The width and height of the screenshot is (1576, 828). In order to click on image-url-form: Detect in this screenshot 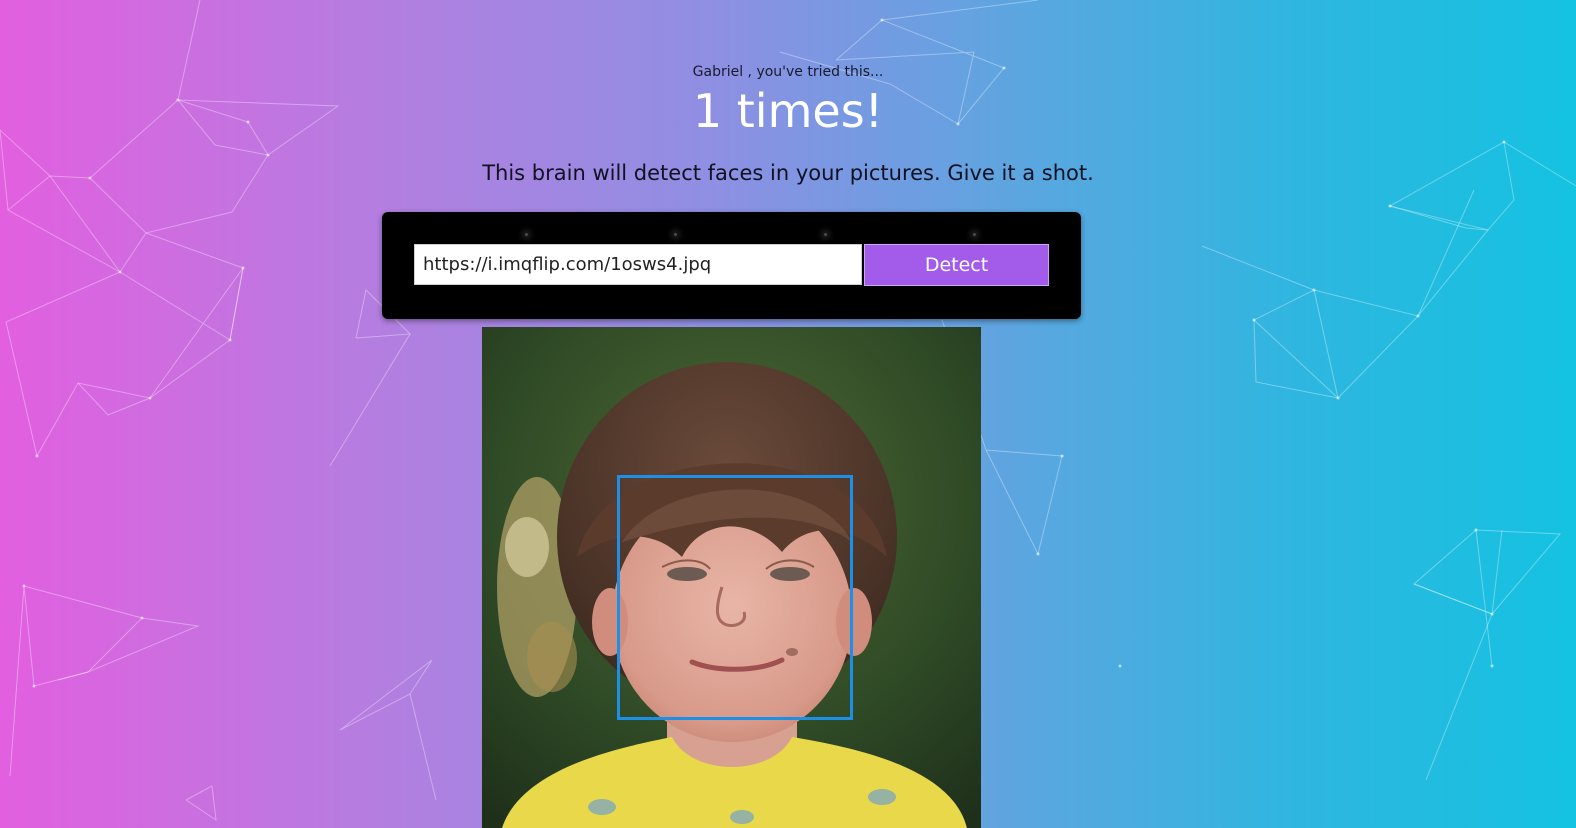, I will do `click(731, 265)`.